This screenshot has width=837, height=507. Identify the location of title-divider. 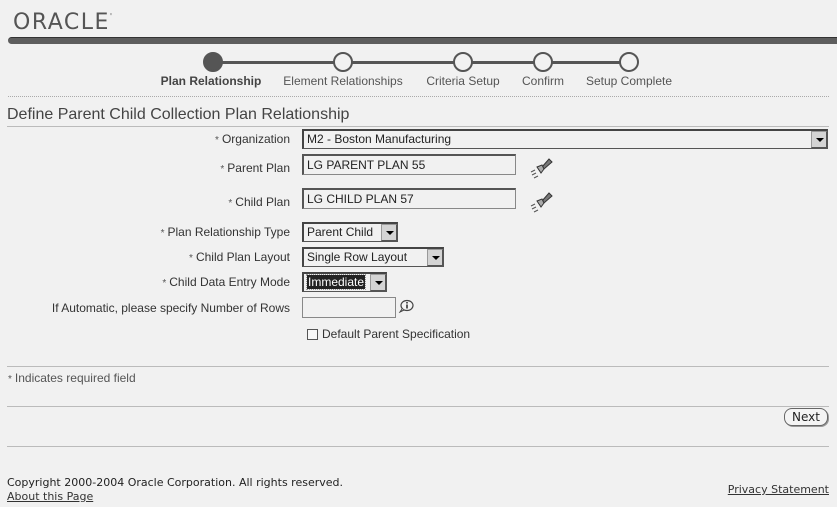
(418, 126).